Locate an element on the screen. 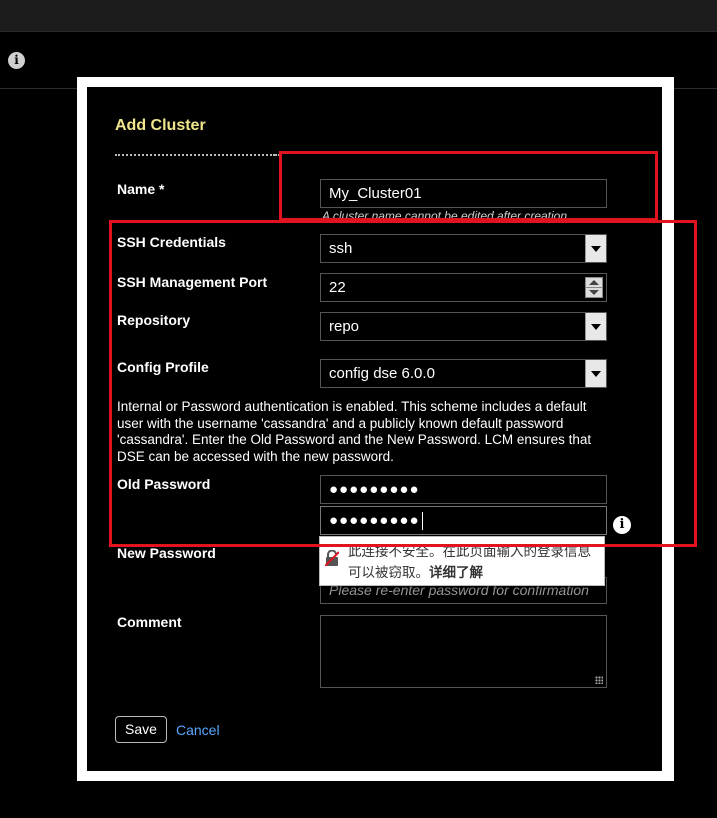 Image resolution: width=717 pixels, height=818 pixels. top-toolbar is located at coordinates (358, 16).